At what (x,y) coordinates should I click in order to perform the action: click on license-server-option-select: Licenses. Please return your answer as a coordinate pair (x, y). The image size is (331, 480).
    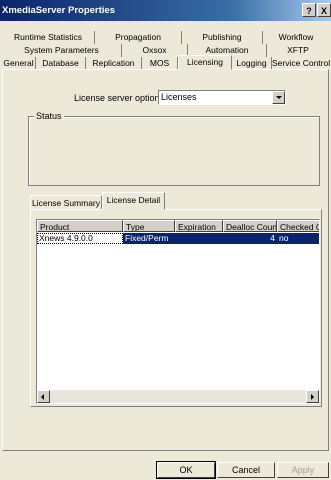
    Looking at the image, I should click on (222, 97).